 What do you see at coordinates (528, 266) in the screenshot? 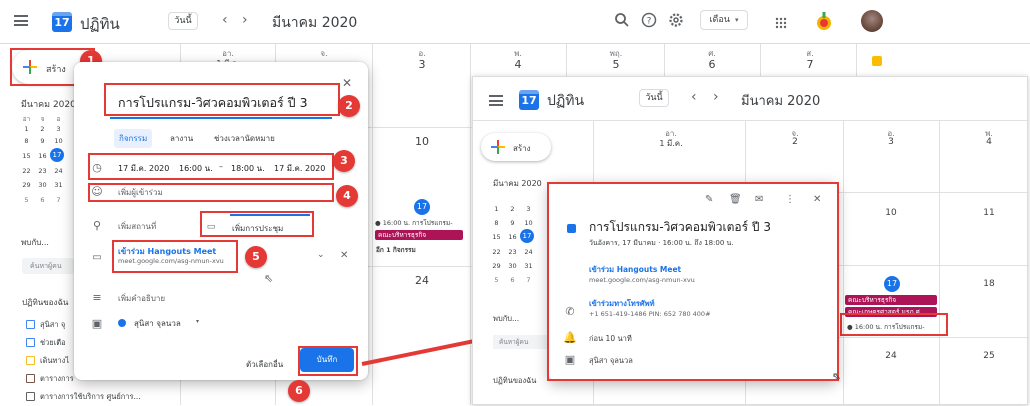
I see `mini-day: 31` at bounding box center [528, 266].